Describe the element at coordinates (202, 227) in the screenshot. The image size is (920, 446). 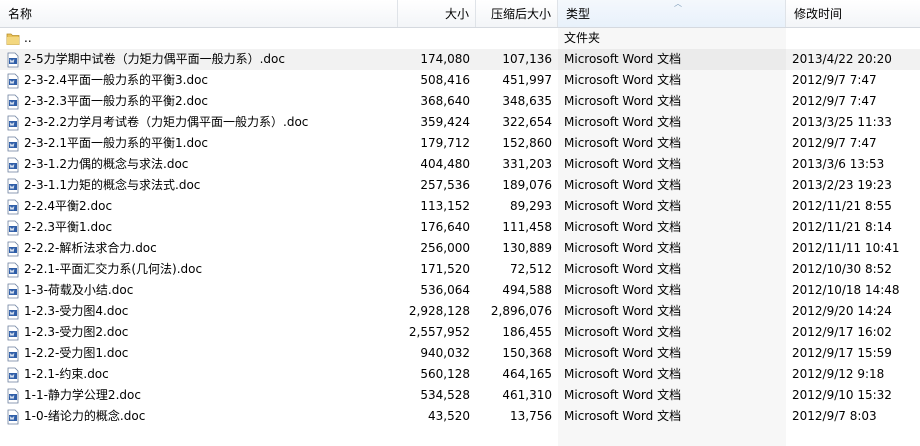
I see `file-name-cell: 2-2.3平衡1.doc` at that location.